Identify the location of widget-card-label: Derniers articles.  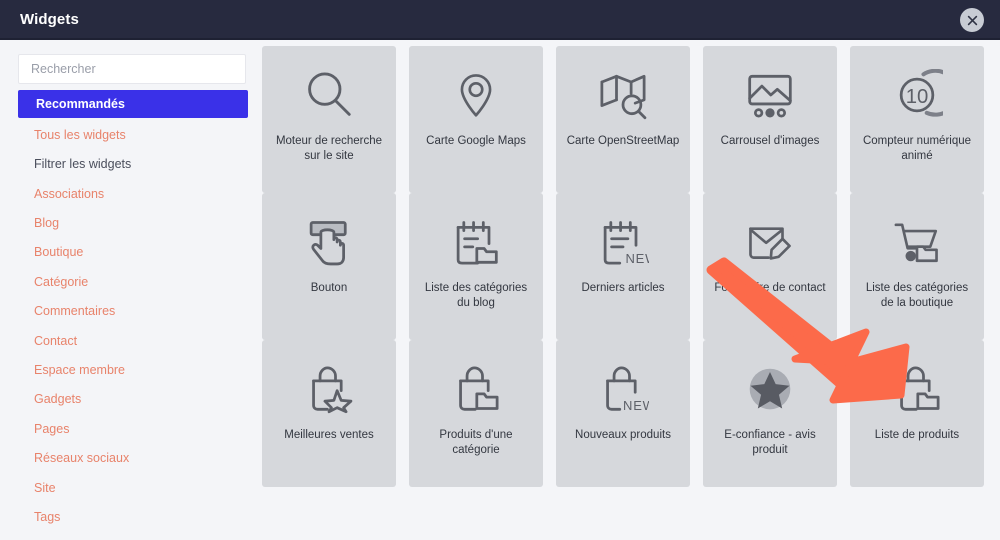
(623, 288).